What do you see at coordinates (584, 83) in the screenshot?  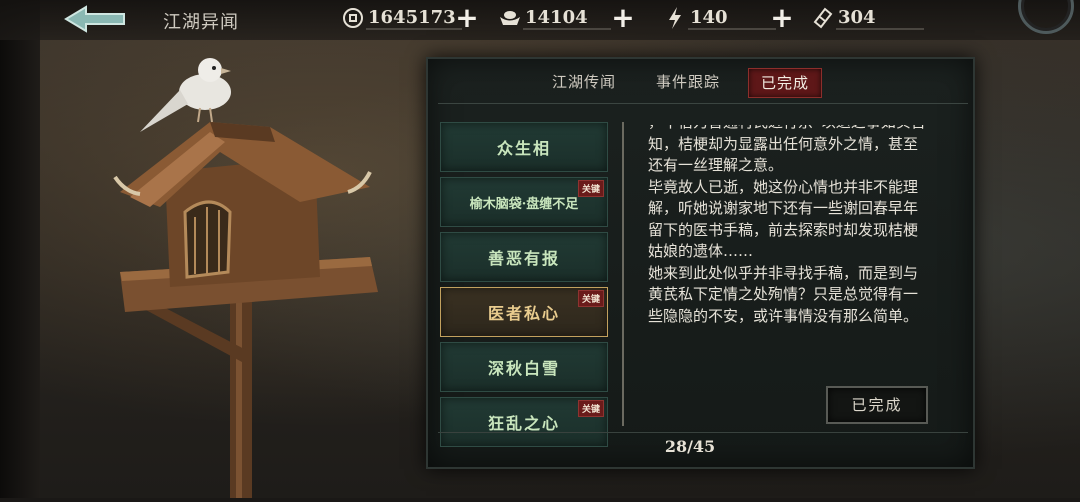 I see `tab-rumors: 江湖传闻` at bounding box center [584, 83].